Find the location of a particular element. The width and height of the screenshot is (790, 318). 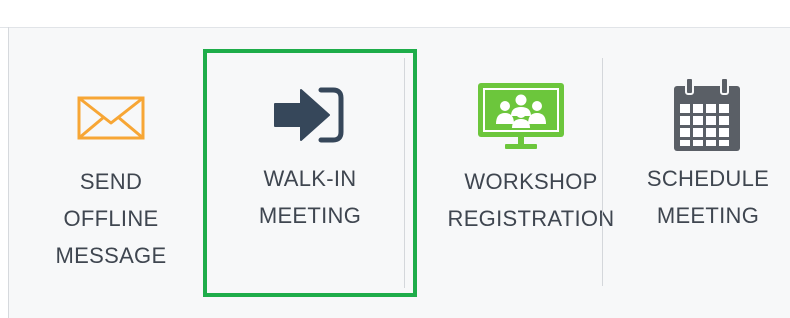

send-offline-message-label: SEND OFFLINE MESSAGE is located at coordinates (111, 218).